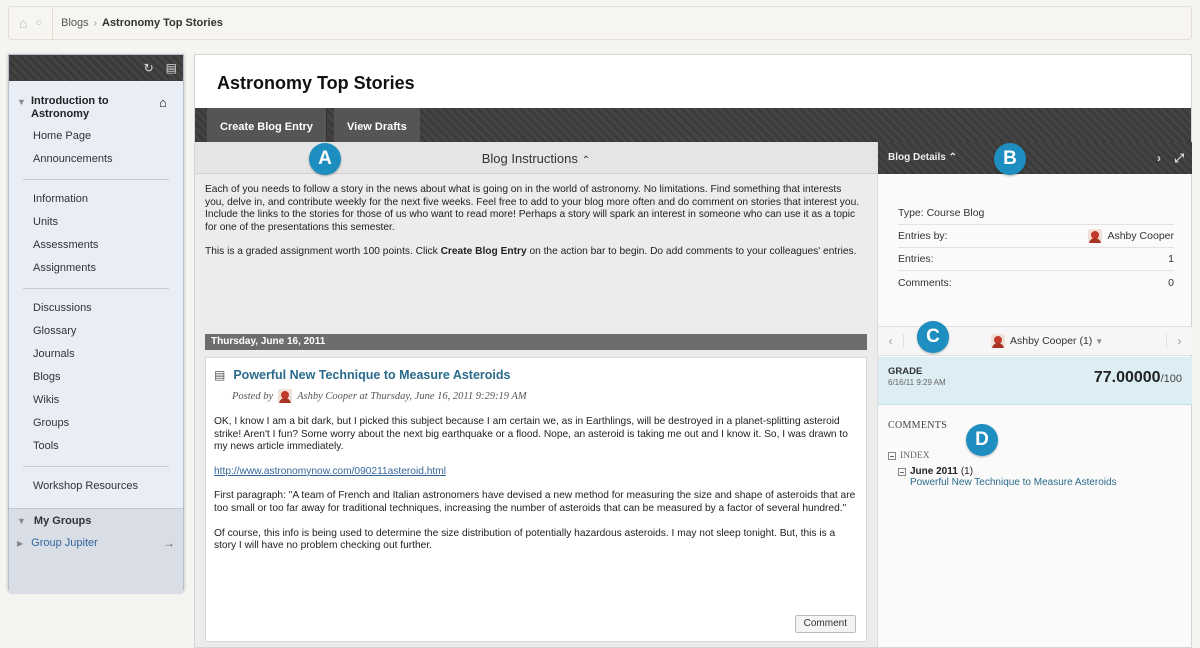 Image resolution: width=1200 pixels, height=648 pixels. What do you see at coordinates (316, 83) in the screenshot?
I see `page-title: Astronomy Top Stories` at bounding box center [316, 83].